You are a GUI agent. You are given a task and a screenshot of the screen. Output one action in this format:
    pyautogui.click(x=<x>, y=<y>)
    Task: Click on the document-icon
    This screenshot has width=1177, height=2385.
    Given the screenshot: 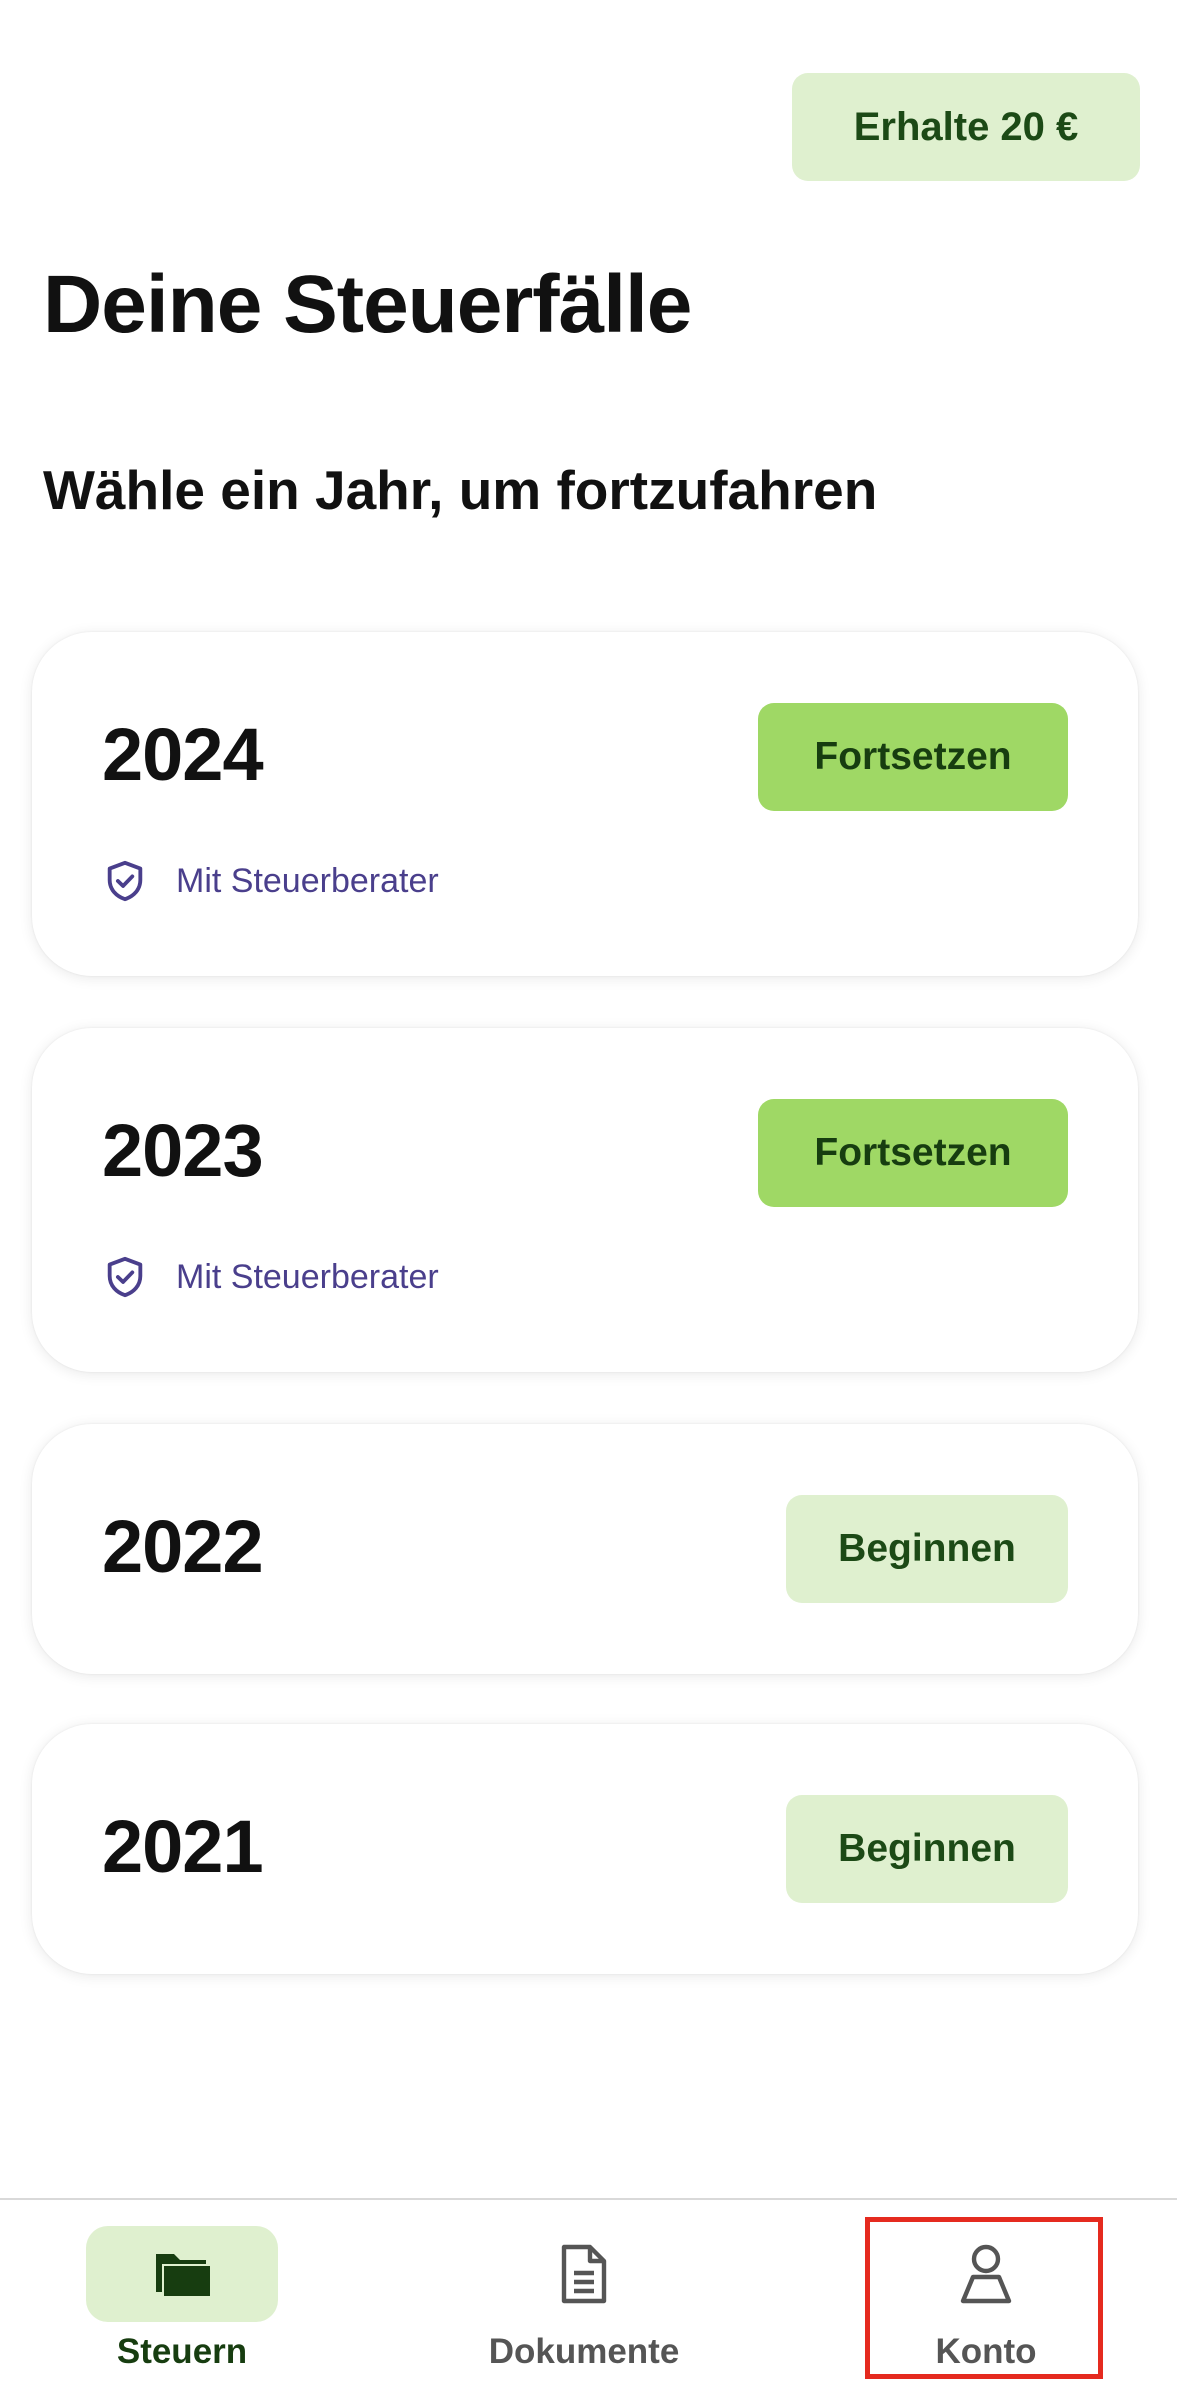 What is the action you would take?
    pyautogui.click(x=584, y=2274)
    